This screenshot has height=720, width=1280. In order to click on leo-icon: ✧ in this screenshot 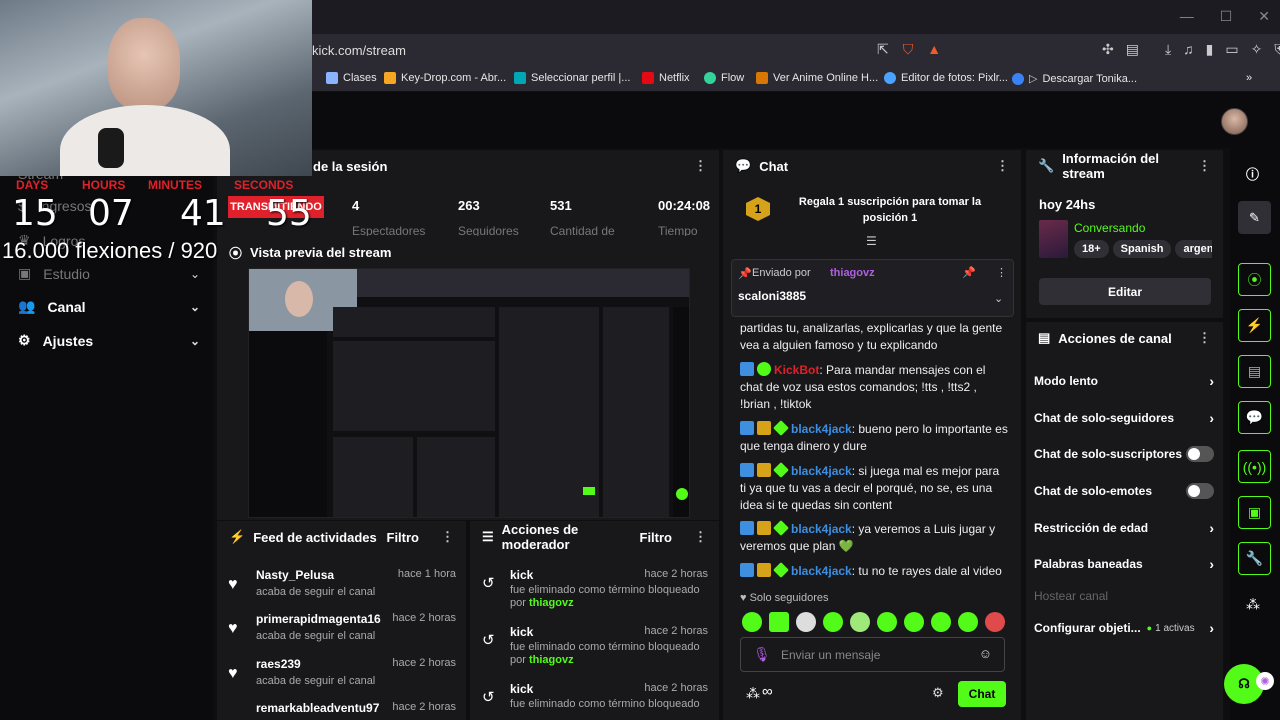, I will do `click(1257, 49)`.